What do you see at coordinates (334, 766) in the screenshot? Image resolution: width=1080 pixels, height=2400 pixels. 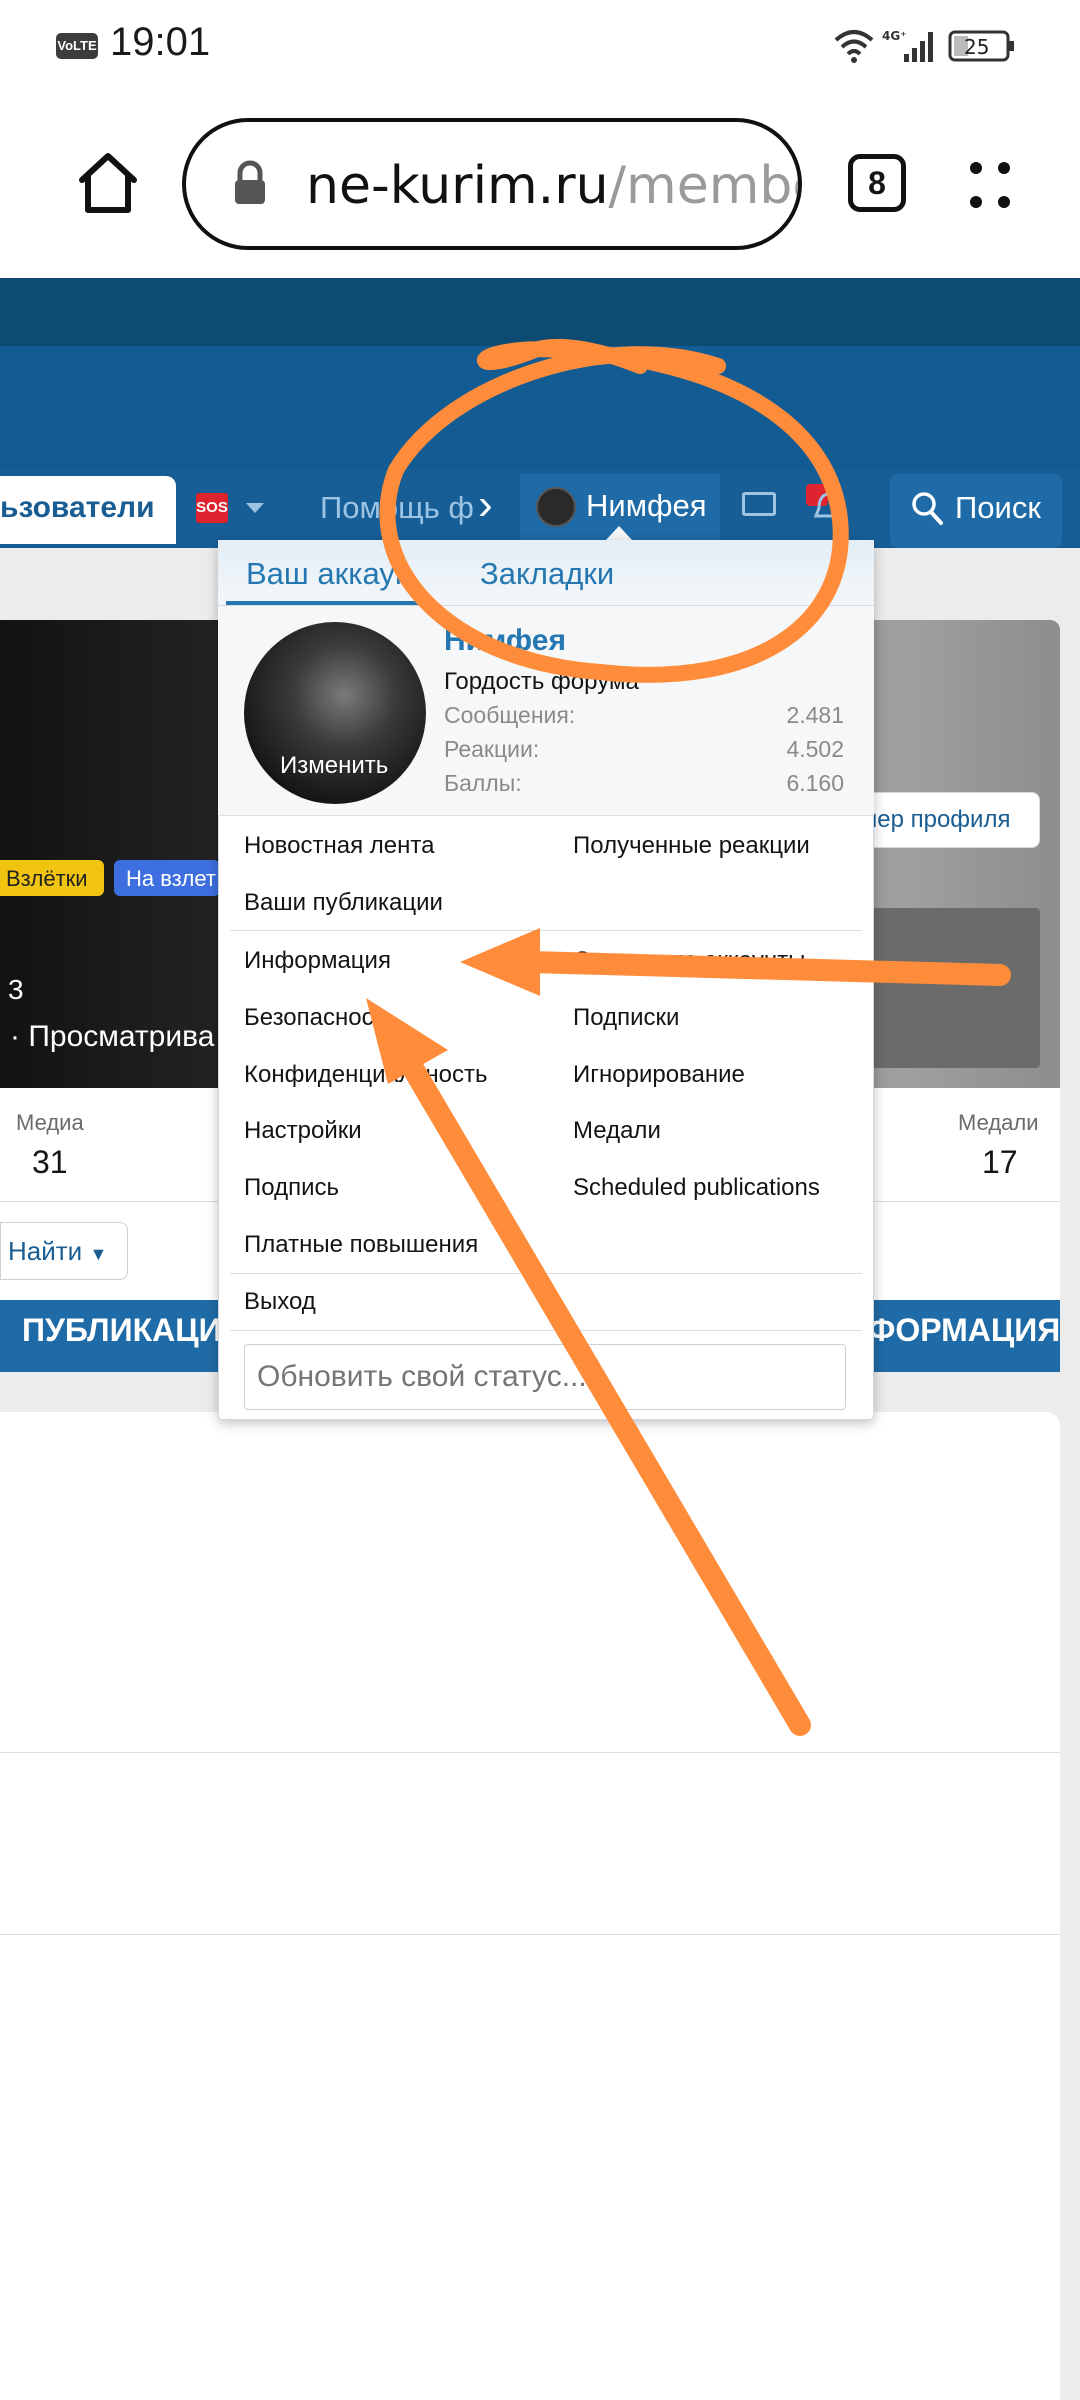 I see `avatar-edit-label: Изменить` at bounding box center [334, 766].